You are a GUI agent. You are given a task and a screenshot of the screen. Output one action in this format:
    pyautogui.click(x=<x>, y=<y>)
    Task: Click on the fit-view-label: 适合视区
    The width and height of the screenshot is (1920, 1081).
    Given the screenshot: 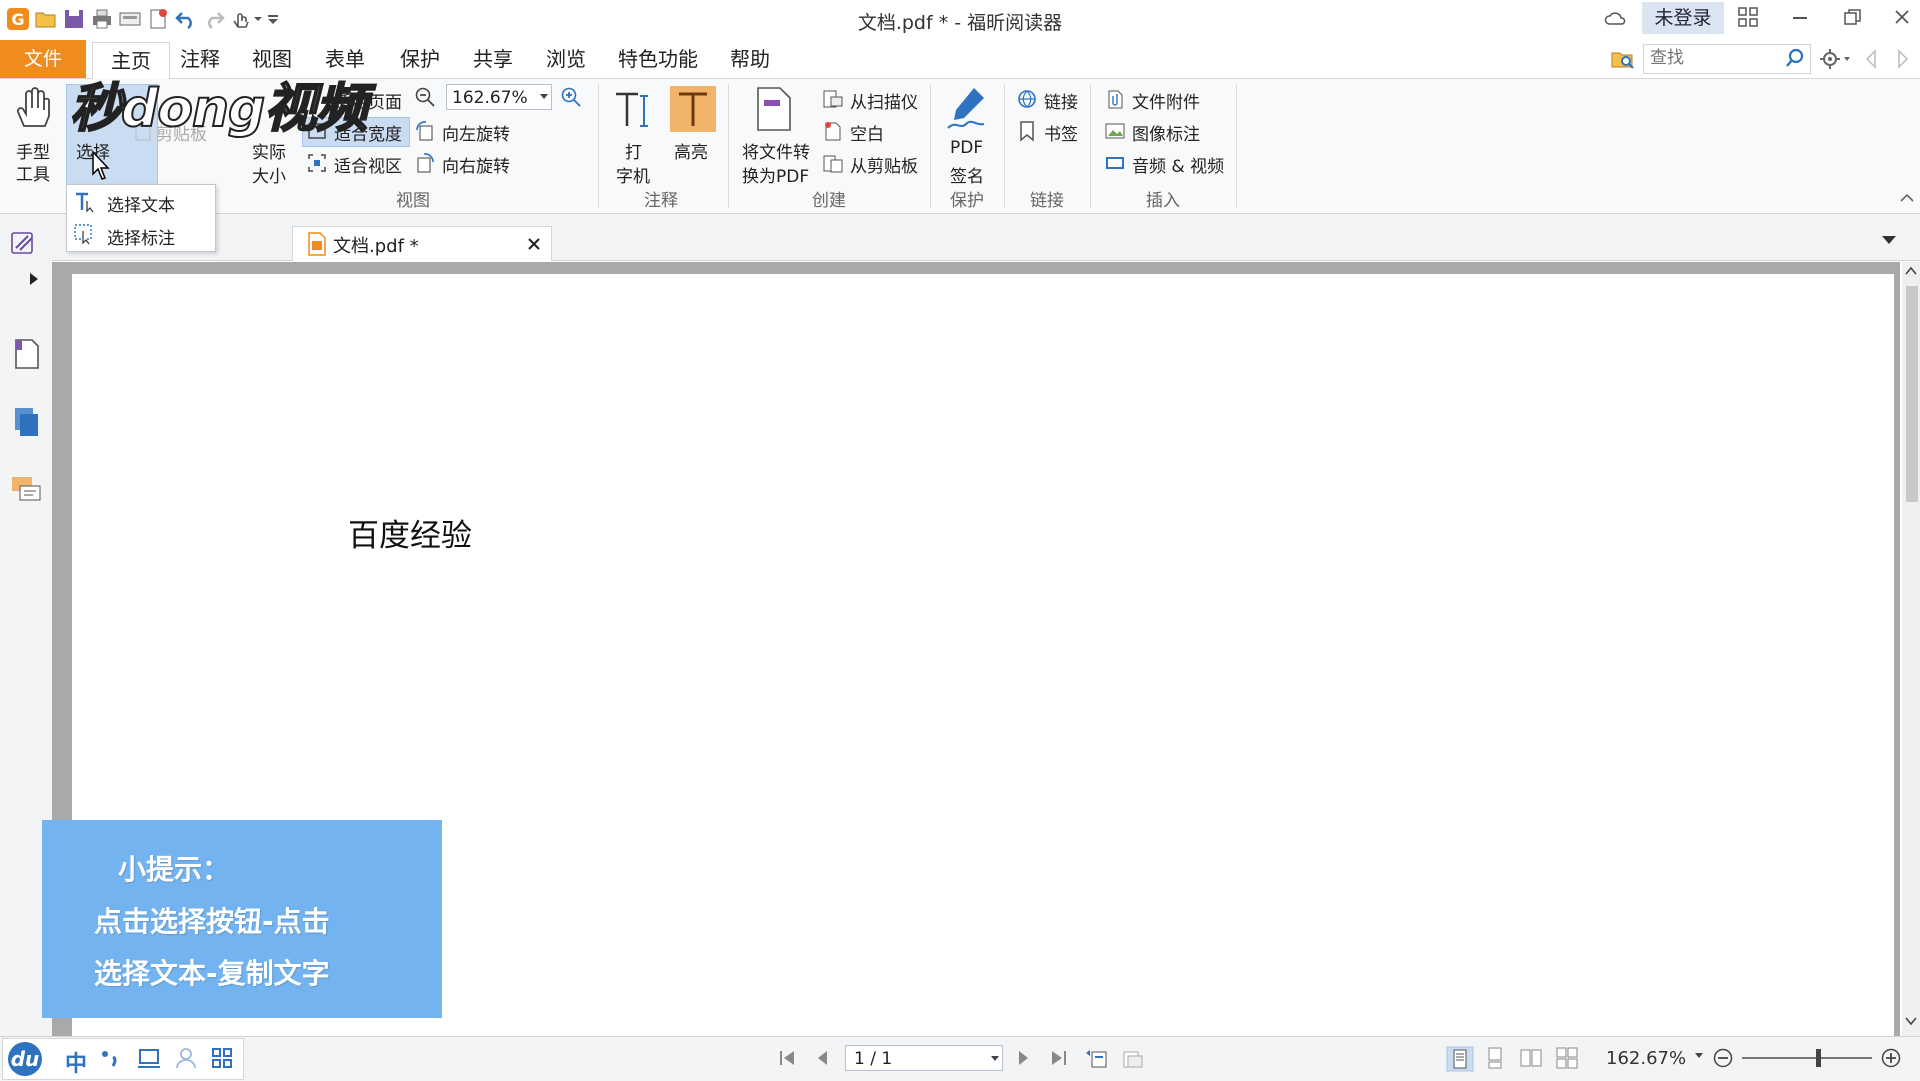 What is the action you would take?
    pyautogui.click(x=368, y=164)
    